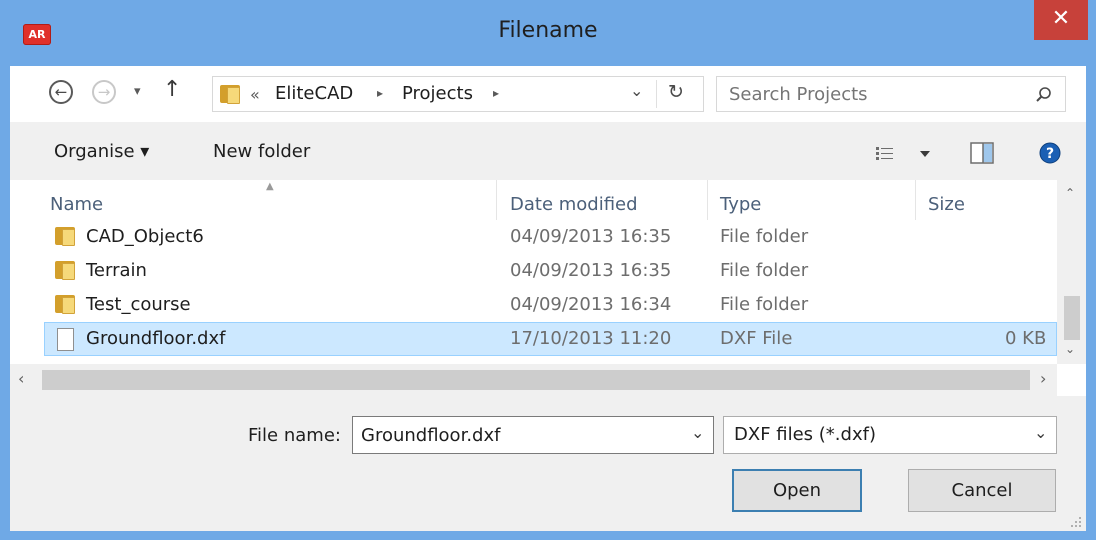 This screenshot has height=540, width=1096. What do you see at coordinates (145, 236) in the screenshot?
I see `item-name: CAD_Object6` at bounding box center [145, 236].